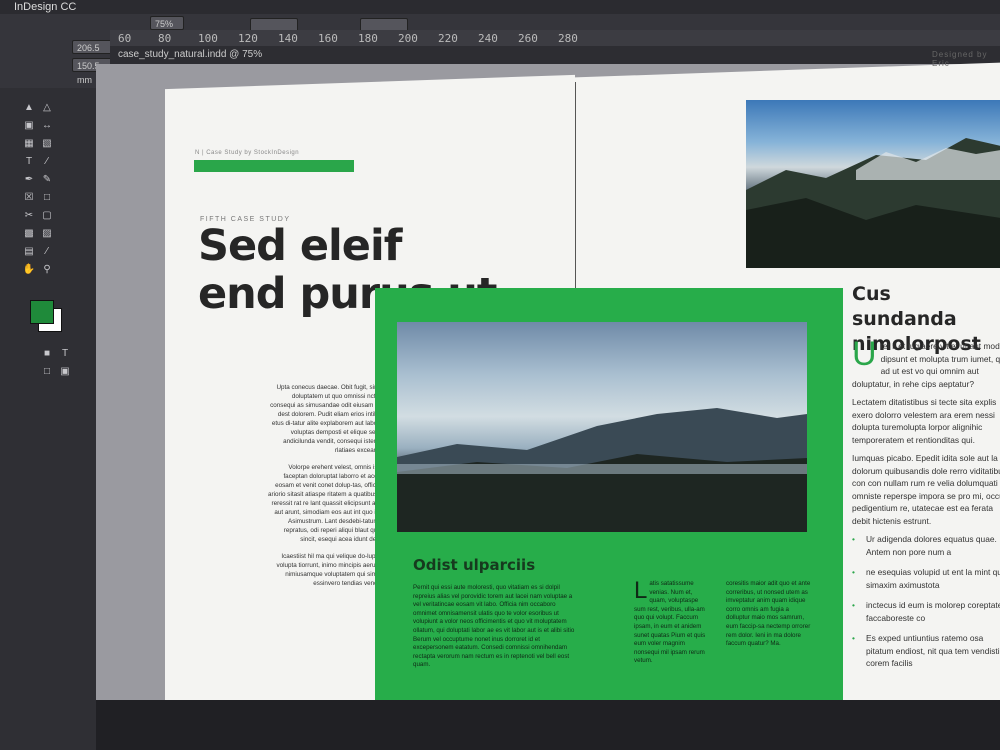  I want to click on ruler-tick-label: 160, so click(328, 38).